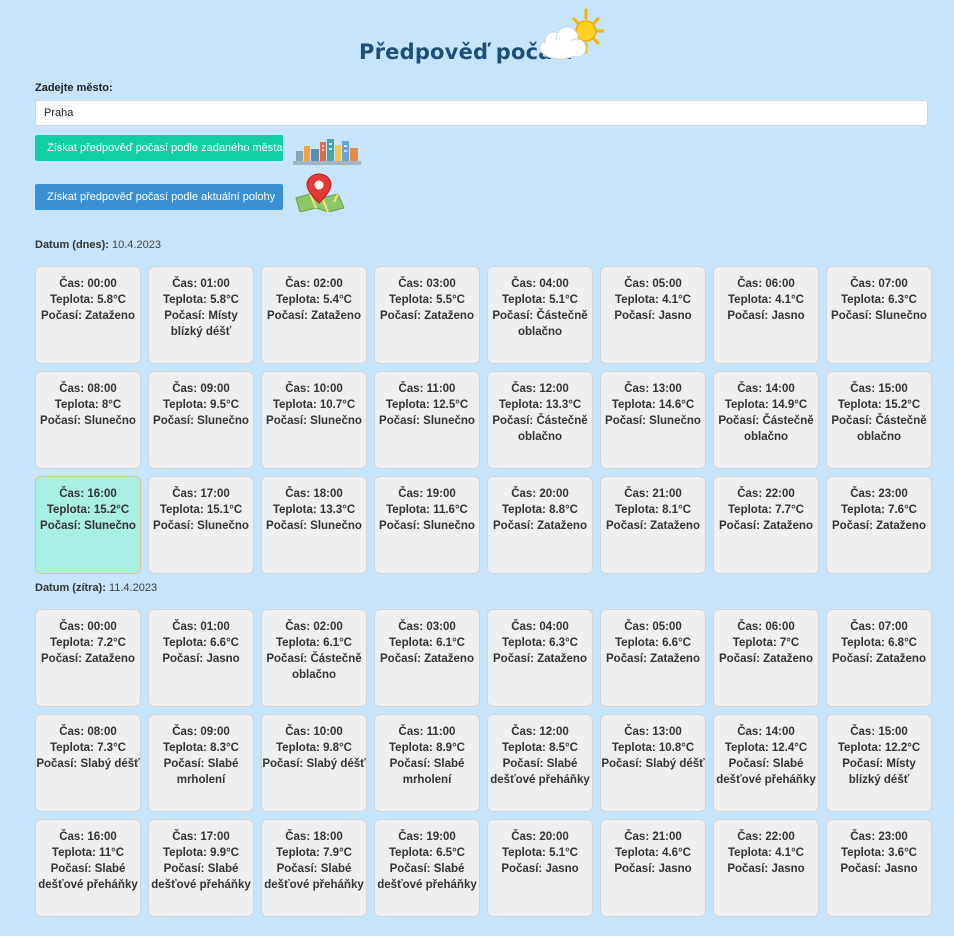 The height and width of the screenshot is (936, 954). Describe the element at coordinates (441, 284) in the screenshot. I see `hour-time-value: 03:00` at that location.